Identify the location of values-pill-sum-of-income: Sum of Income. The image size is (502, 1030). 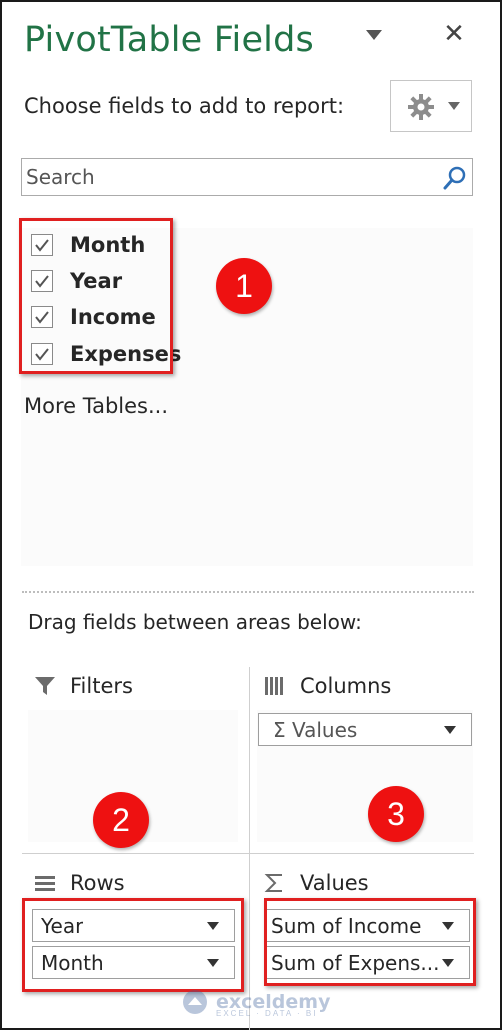
(367, 925).